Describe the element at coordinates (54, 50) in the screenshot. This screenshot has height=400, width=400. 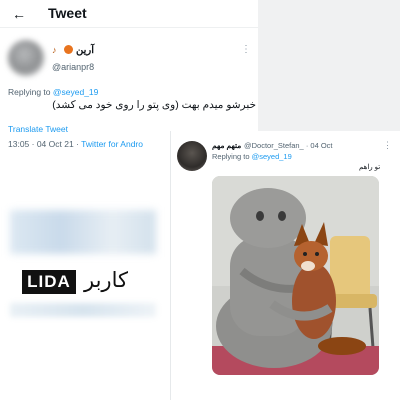
I see `guitar-emoji-icon: ♪` at that location.